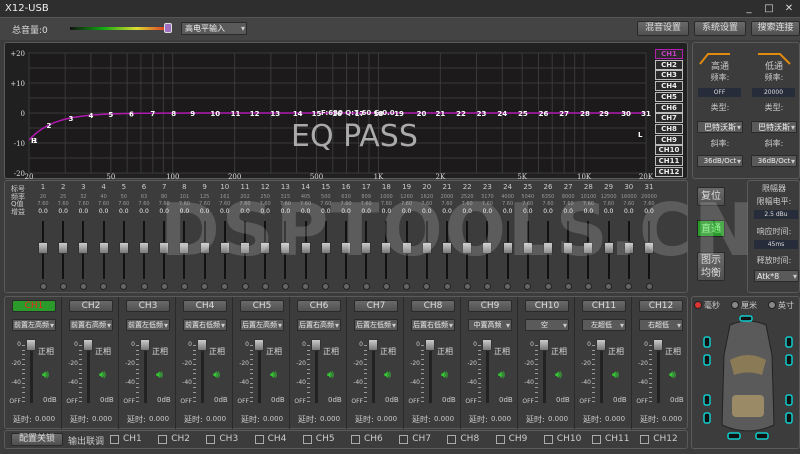  What do you see at coordinates (34, 306) in the screenshot?
I see `channel-button: CH1` at bounding box center [34, 306].